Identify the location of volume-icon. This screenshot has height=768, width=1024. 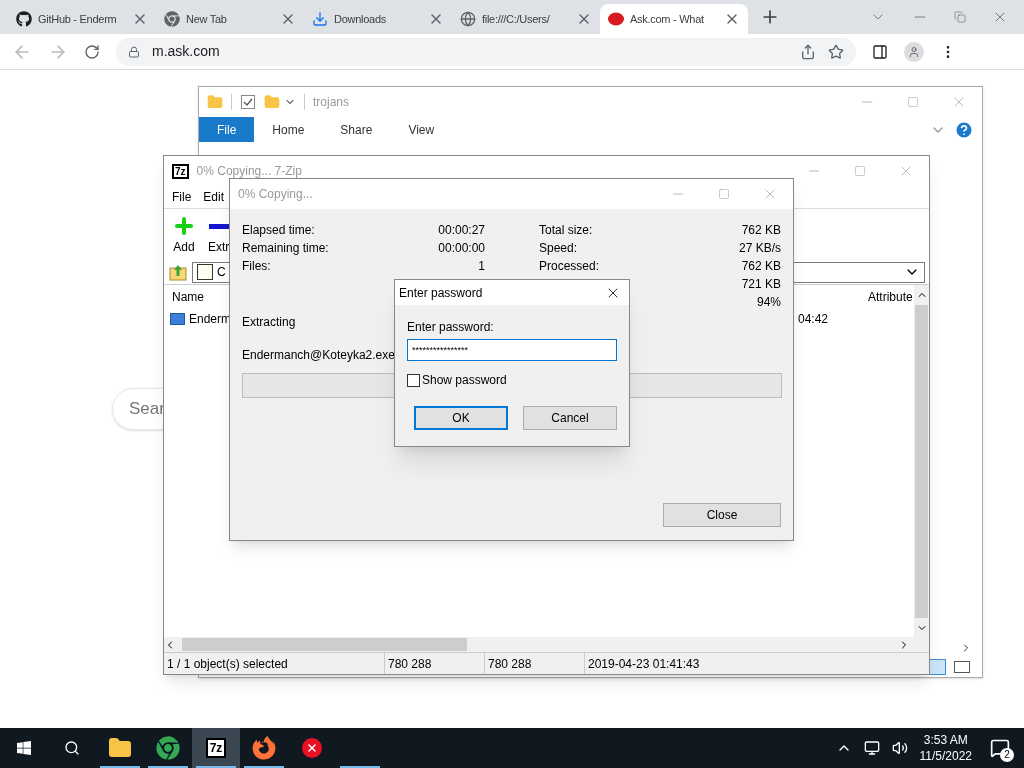
(899, 748).